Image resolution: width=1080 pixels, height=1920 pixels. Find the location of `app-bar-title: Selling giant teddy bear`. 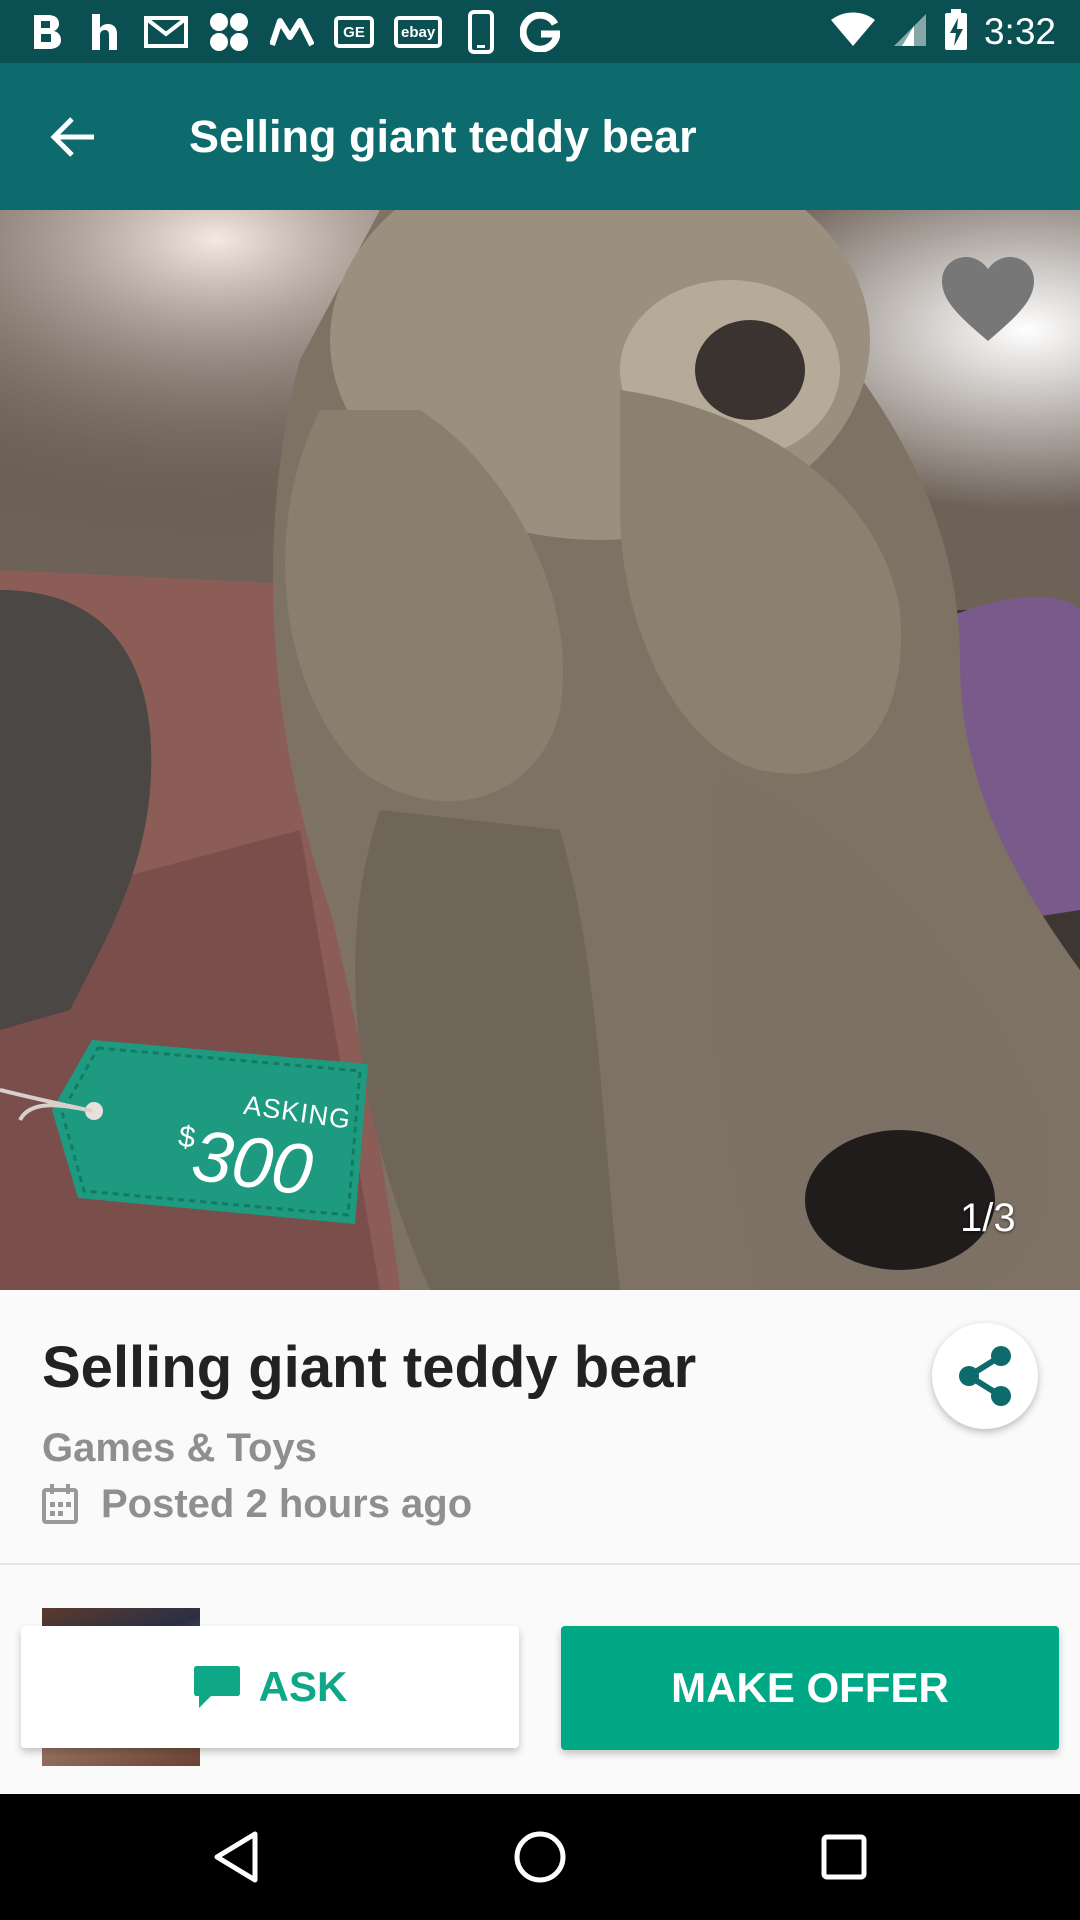

app-bar-title: Selling giant teddy bear is located at coordinates (443, 136).